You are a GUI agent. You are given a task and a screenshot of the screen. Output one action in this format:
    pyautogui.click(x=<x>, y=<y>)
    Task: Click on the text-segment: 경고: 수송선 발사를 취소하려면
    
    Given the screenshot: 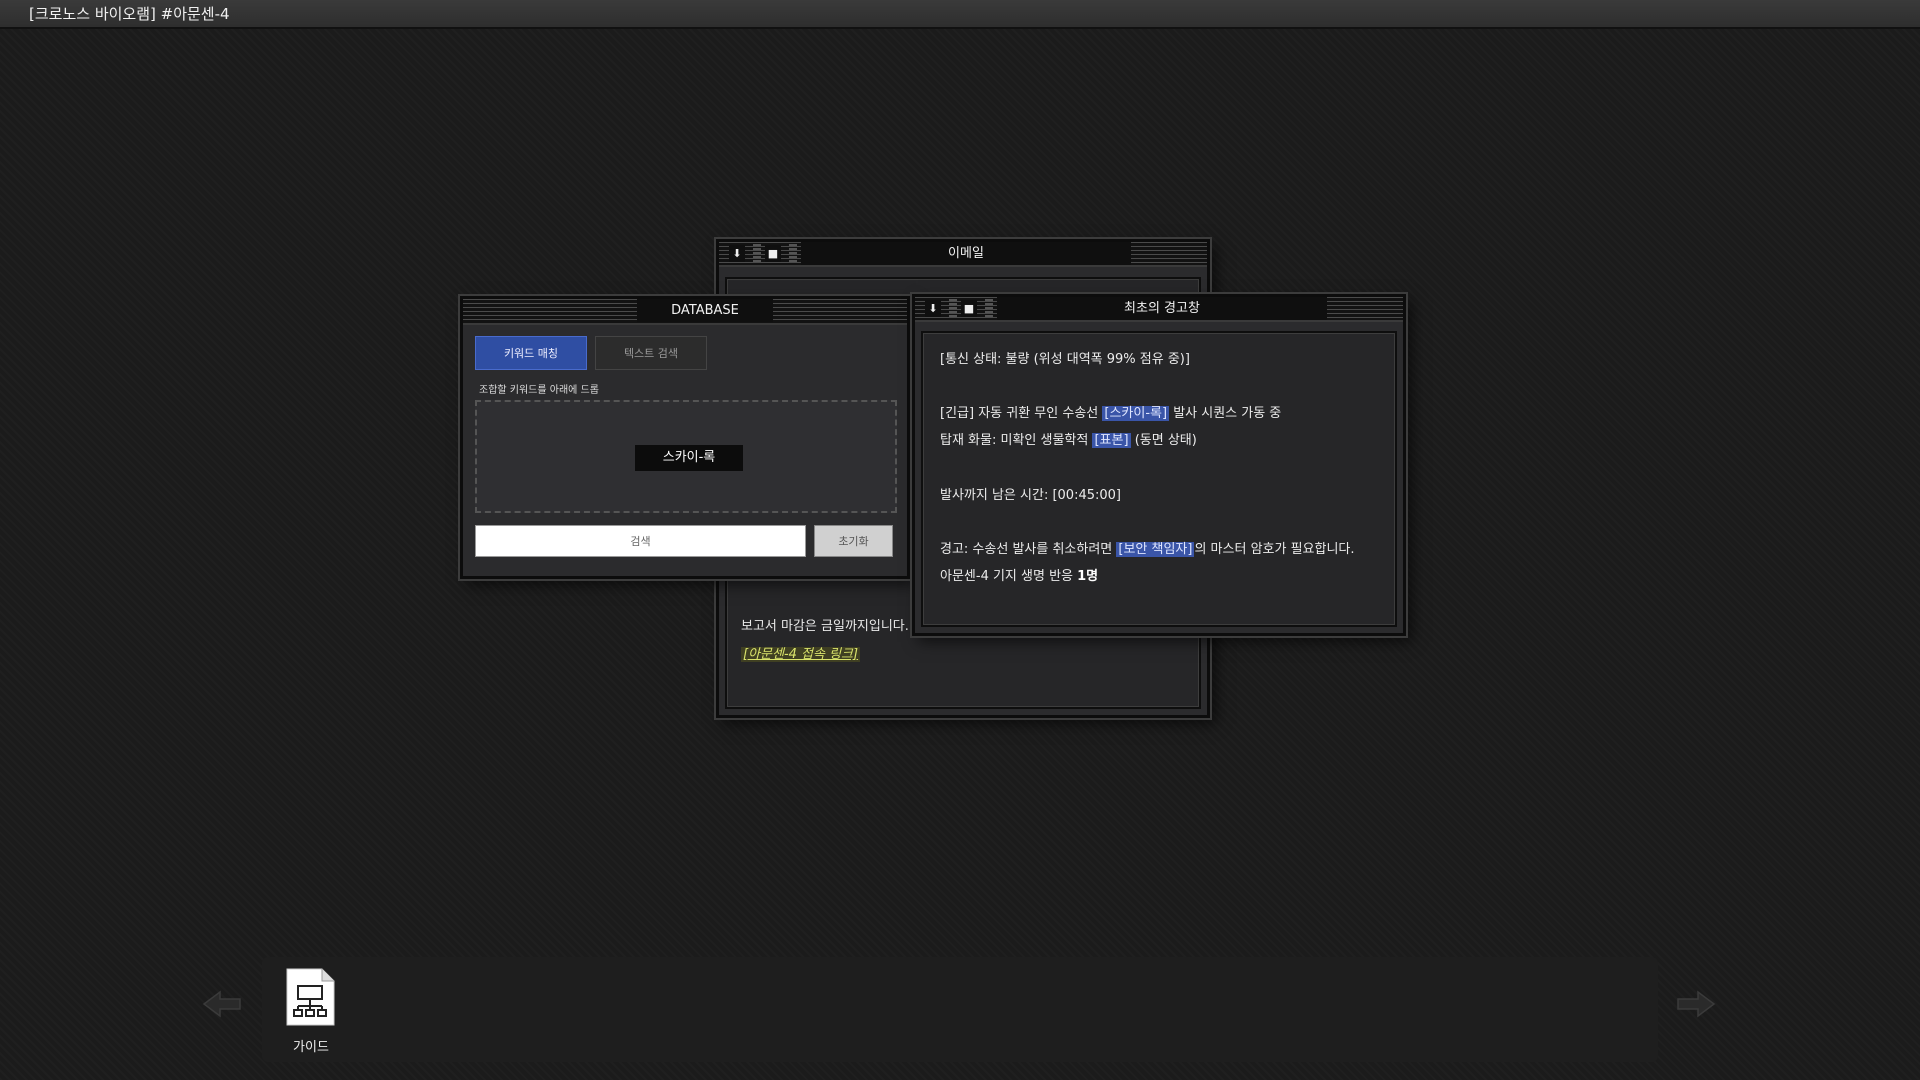 What is the action you would take?
    pyautogui.click(x=1028, y=549)
    